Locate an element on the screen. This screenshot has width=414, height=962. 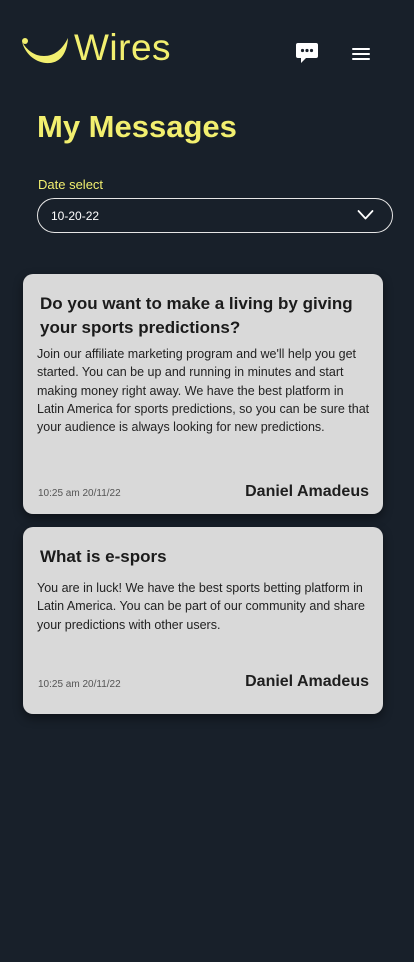
top-bar: Wires is located at coordinates (207, 50).